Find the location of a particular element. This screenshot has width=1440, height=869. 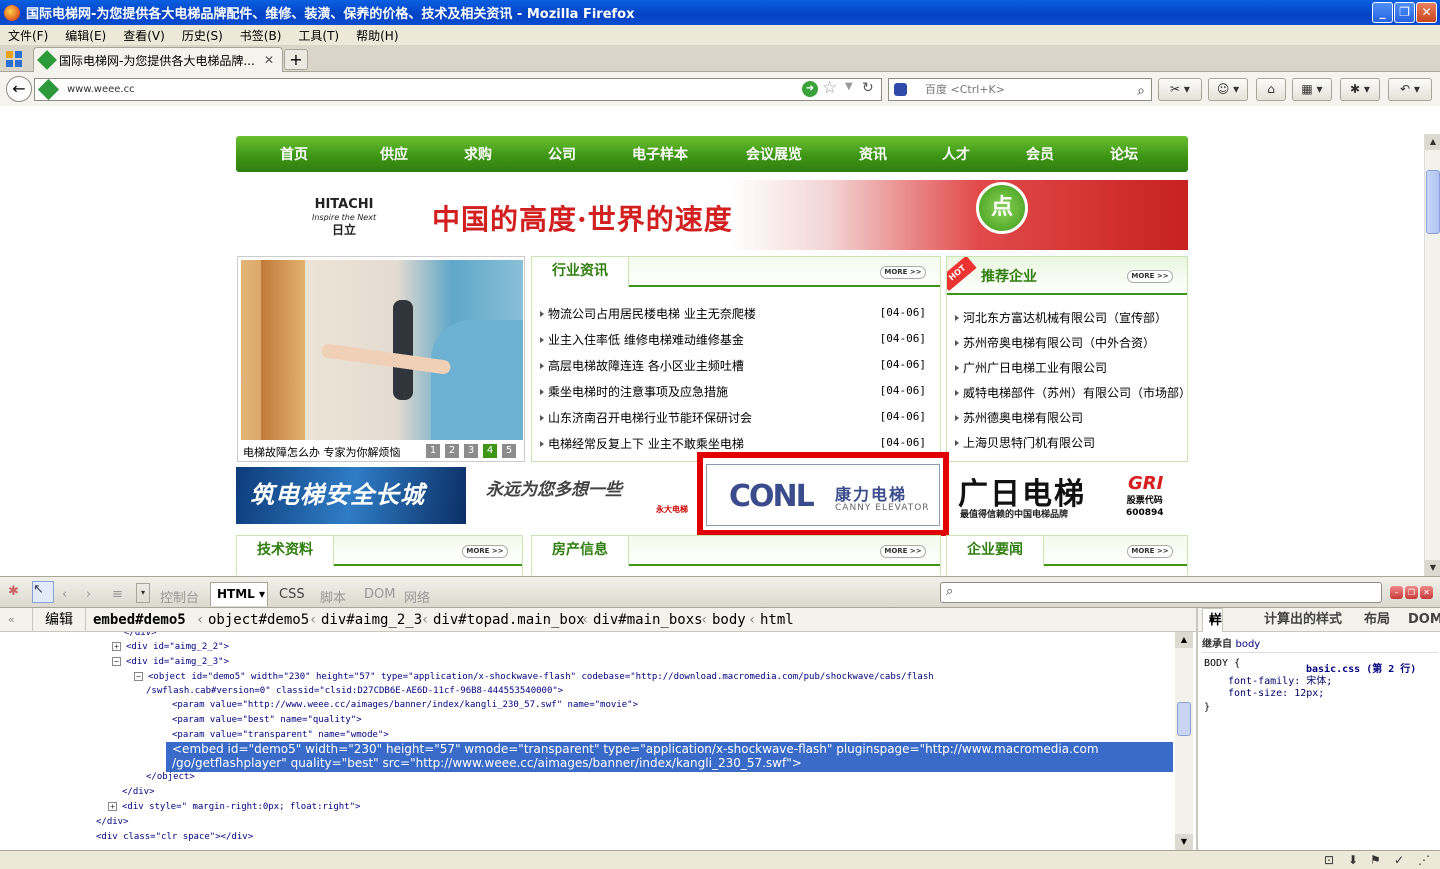

source-line: </div> is located at coordinates (138, 792).